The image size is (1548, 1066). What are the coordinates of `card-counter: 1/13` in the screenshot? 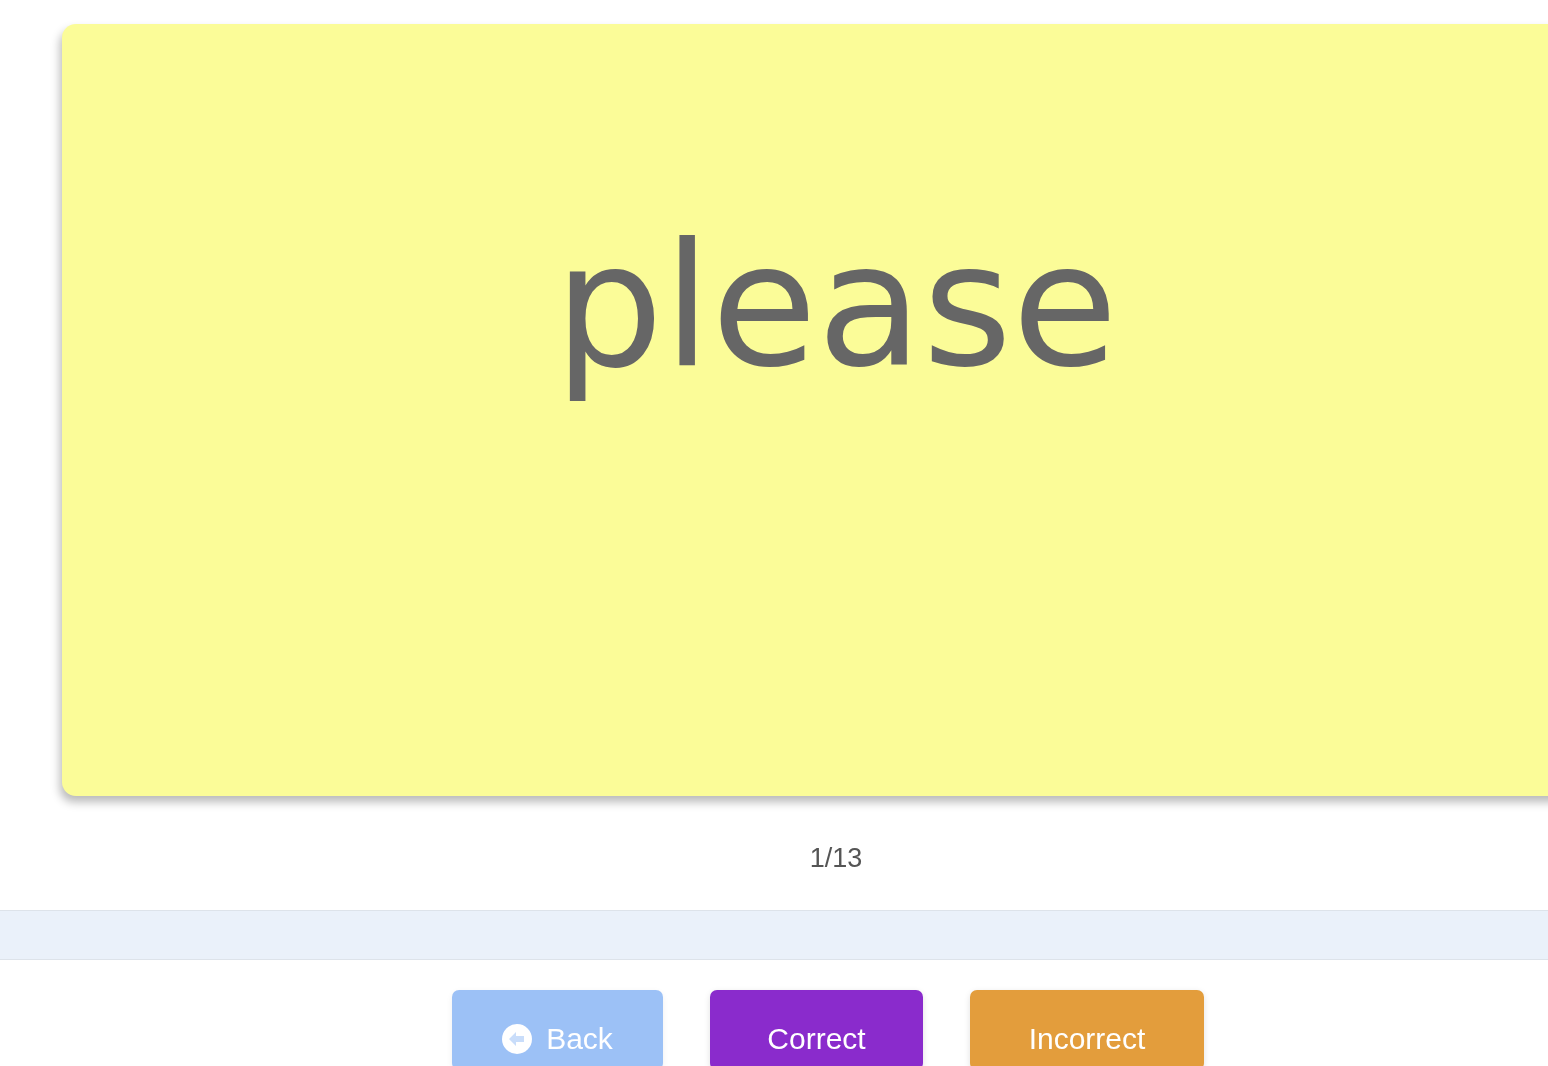 It's located at (836, 858).